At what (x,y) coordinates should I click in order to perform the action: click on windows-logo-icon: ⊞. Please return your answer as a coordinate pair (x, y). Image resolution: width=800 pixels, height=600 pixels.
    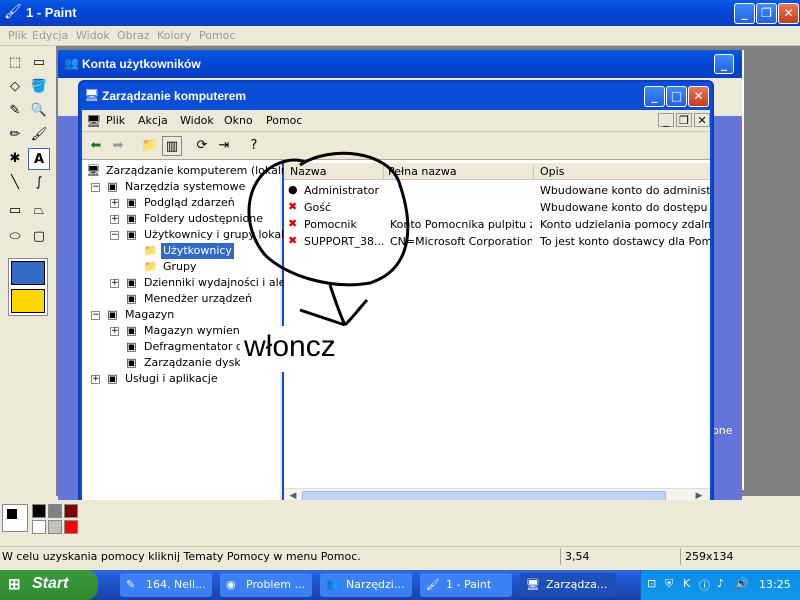
    Looking at the image, I should click on (14, 584).